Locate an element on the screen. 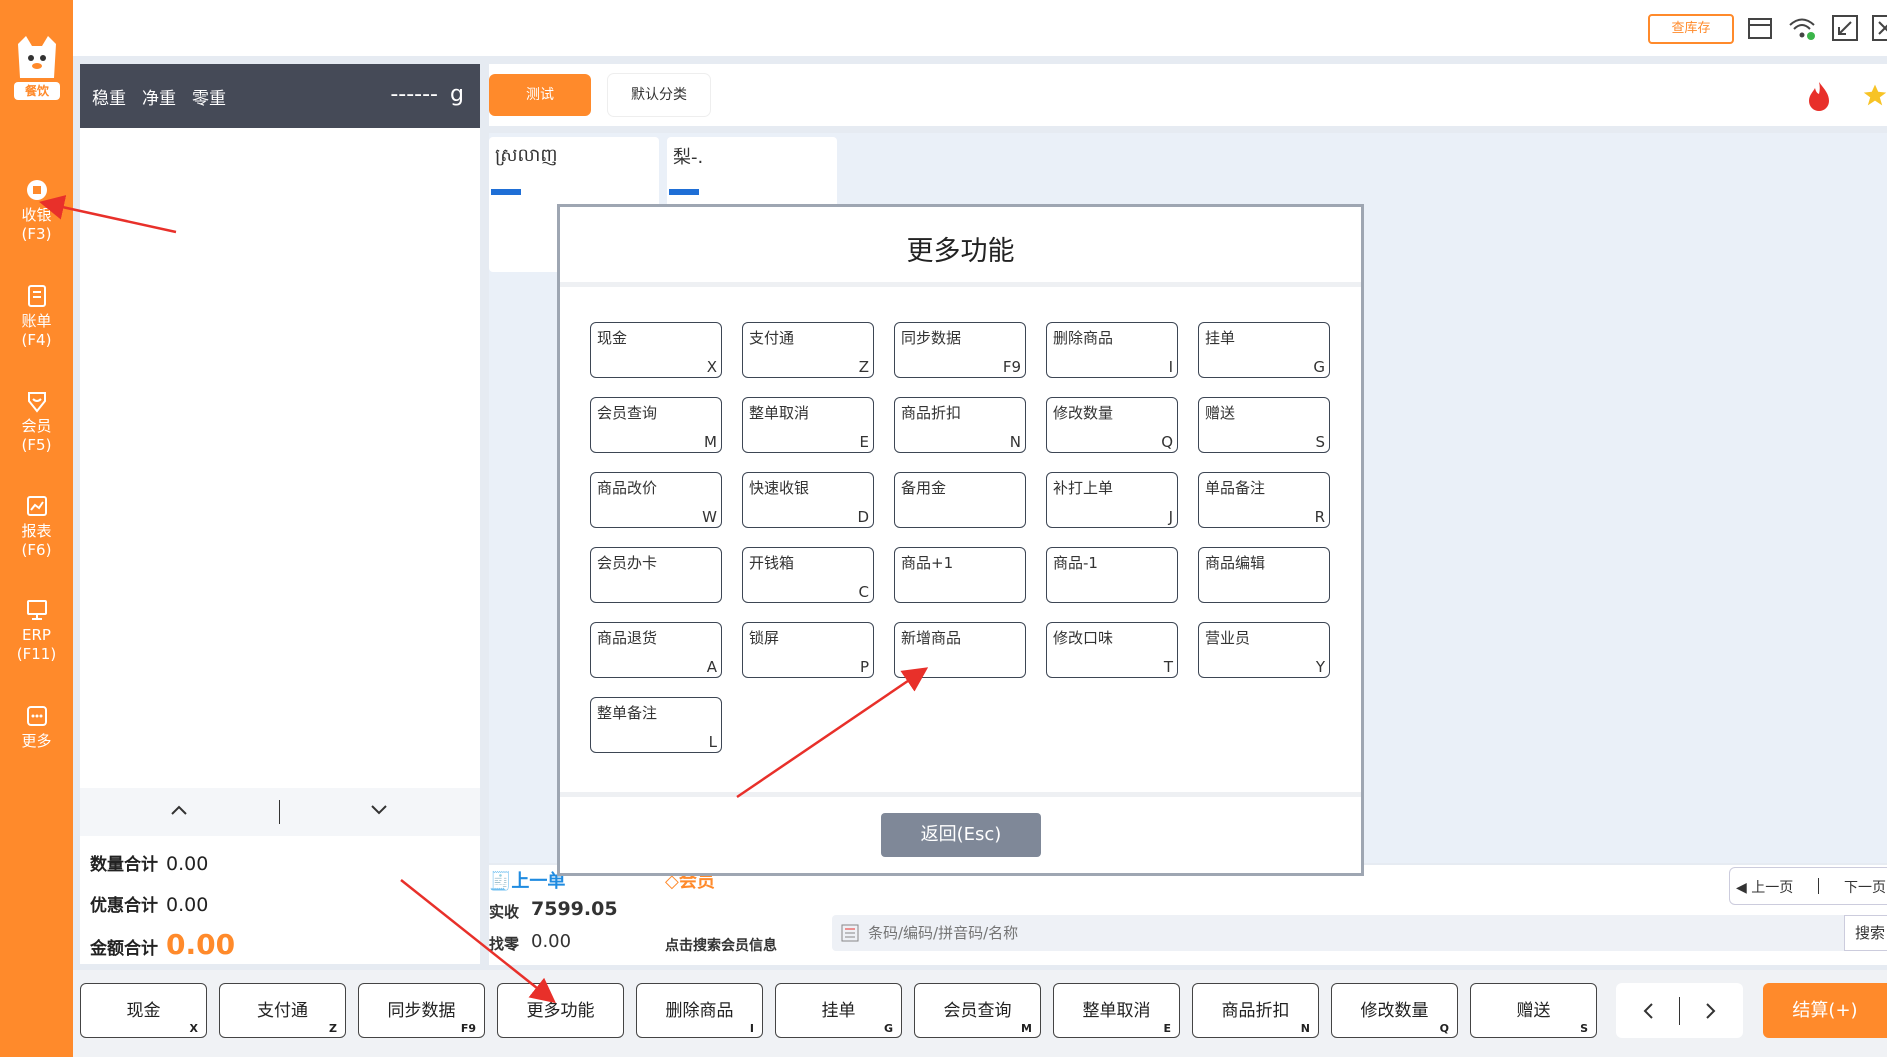  discount-total-value: 0.00 is located at coordinates (187, 905).